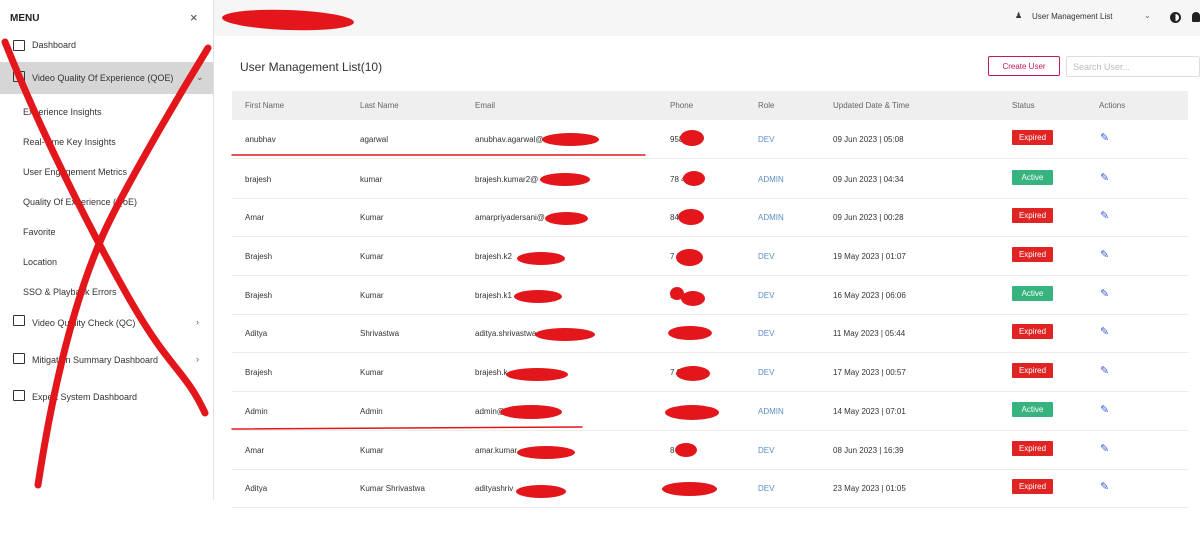 The image size is (1200, 539). I want to click on page-title: User Management List(10), so click(311, 67).